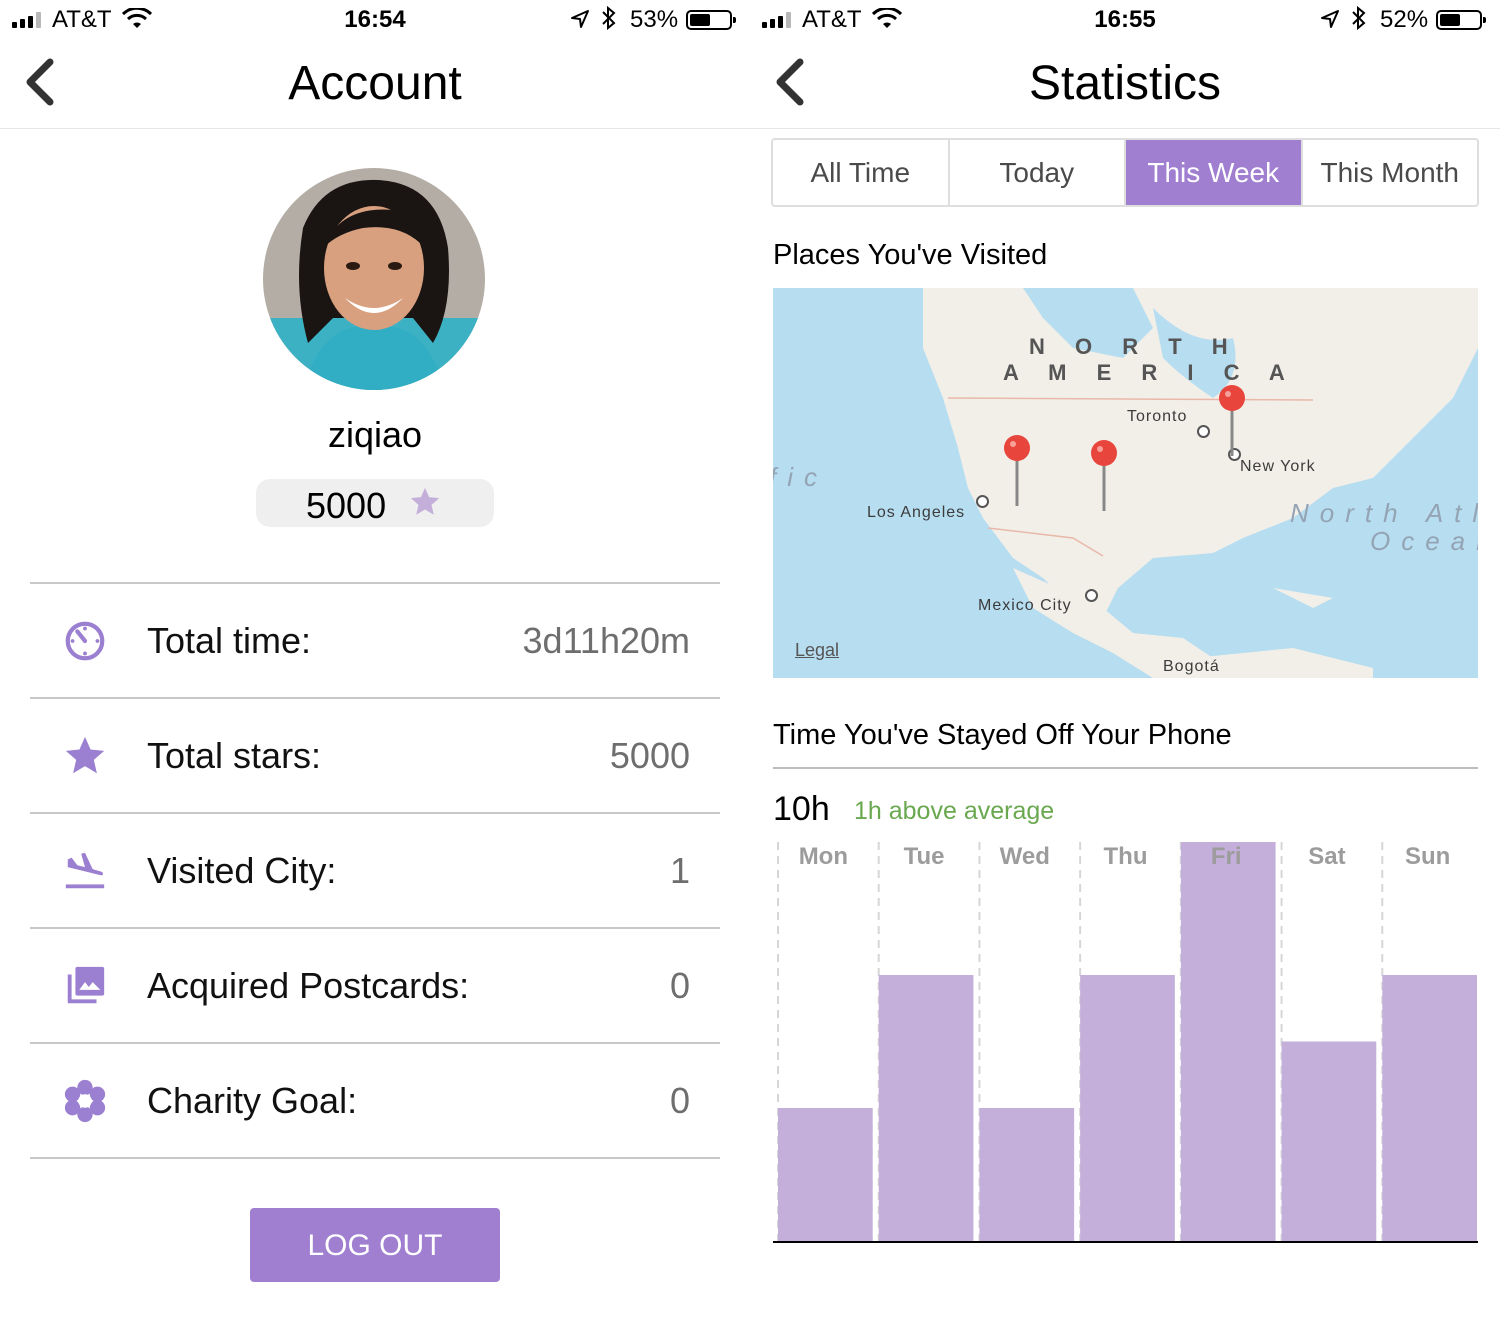 Image resolution: width=1500 pixels, height=1334 pixels. Describe the element at coordinates (606, 640) in the screenshot. I see `stat-value: 3d11h20m` at that location.